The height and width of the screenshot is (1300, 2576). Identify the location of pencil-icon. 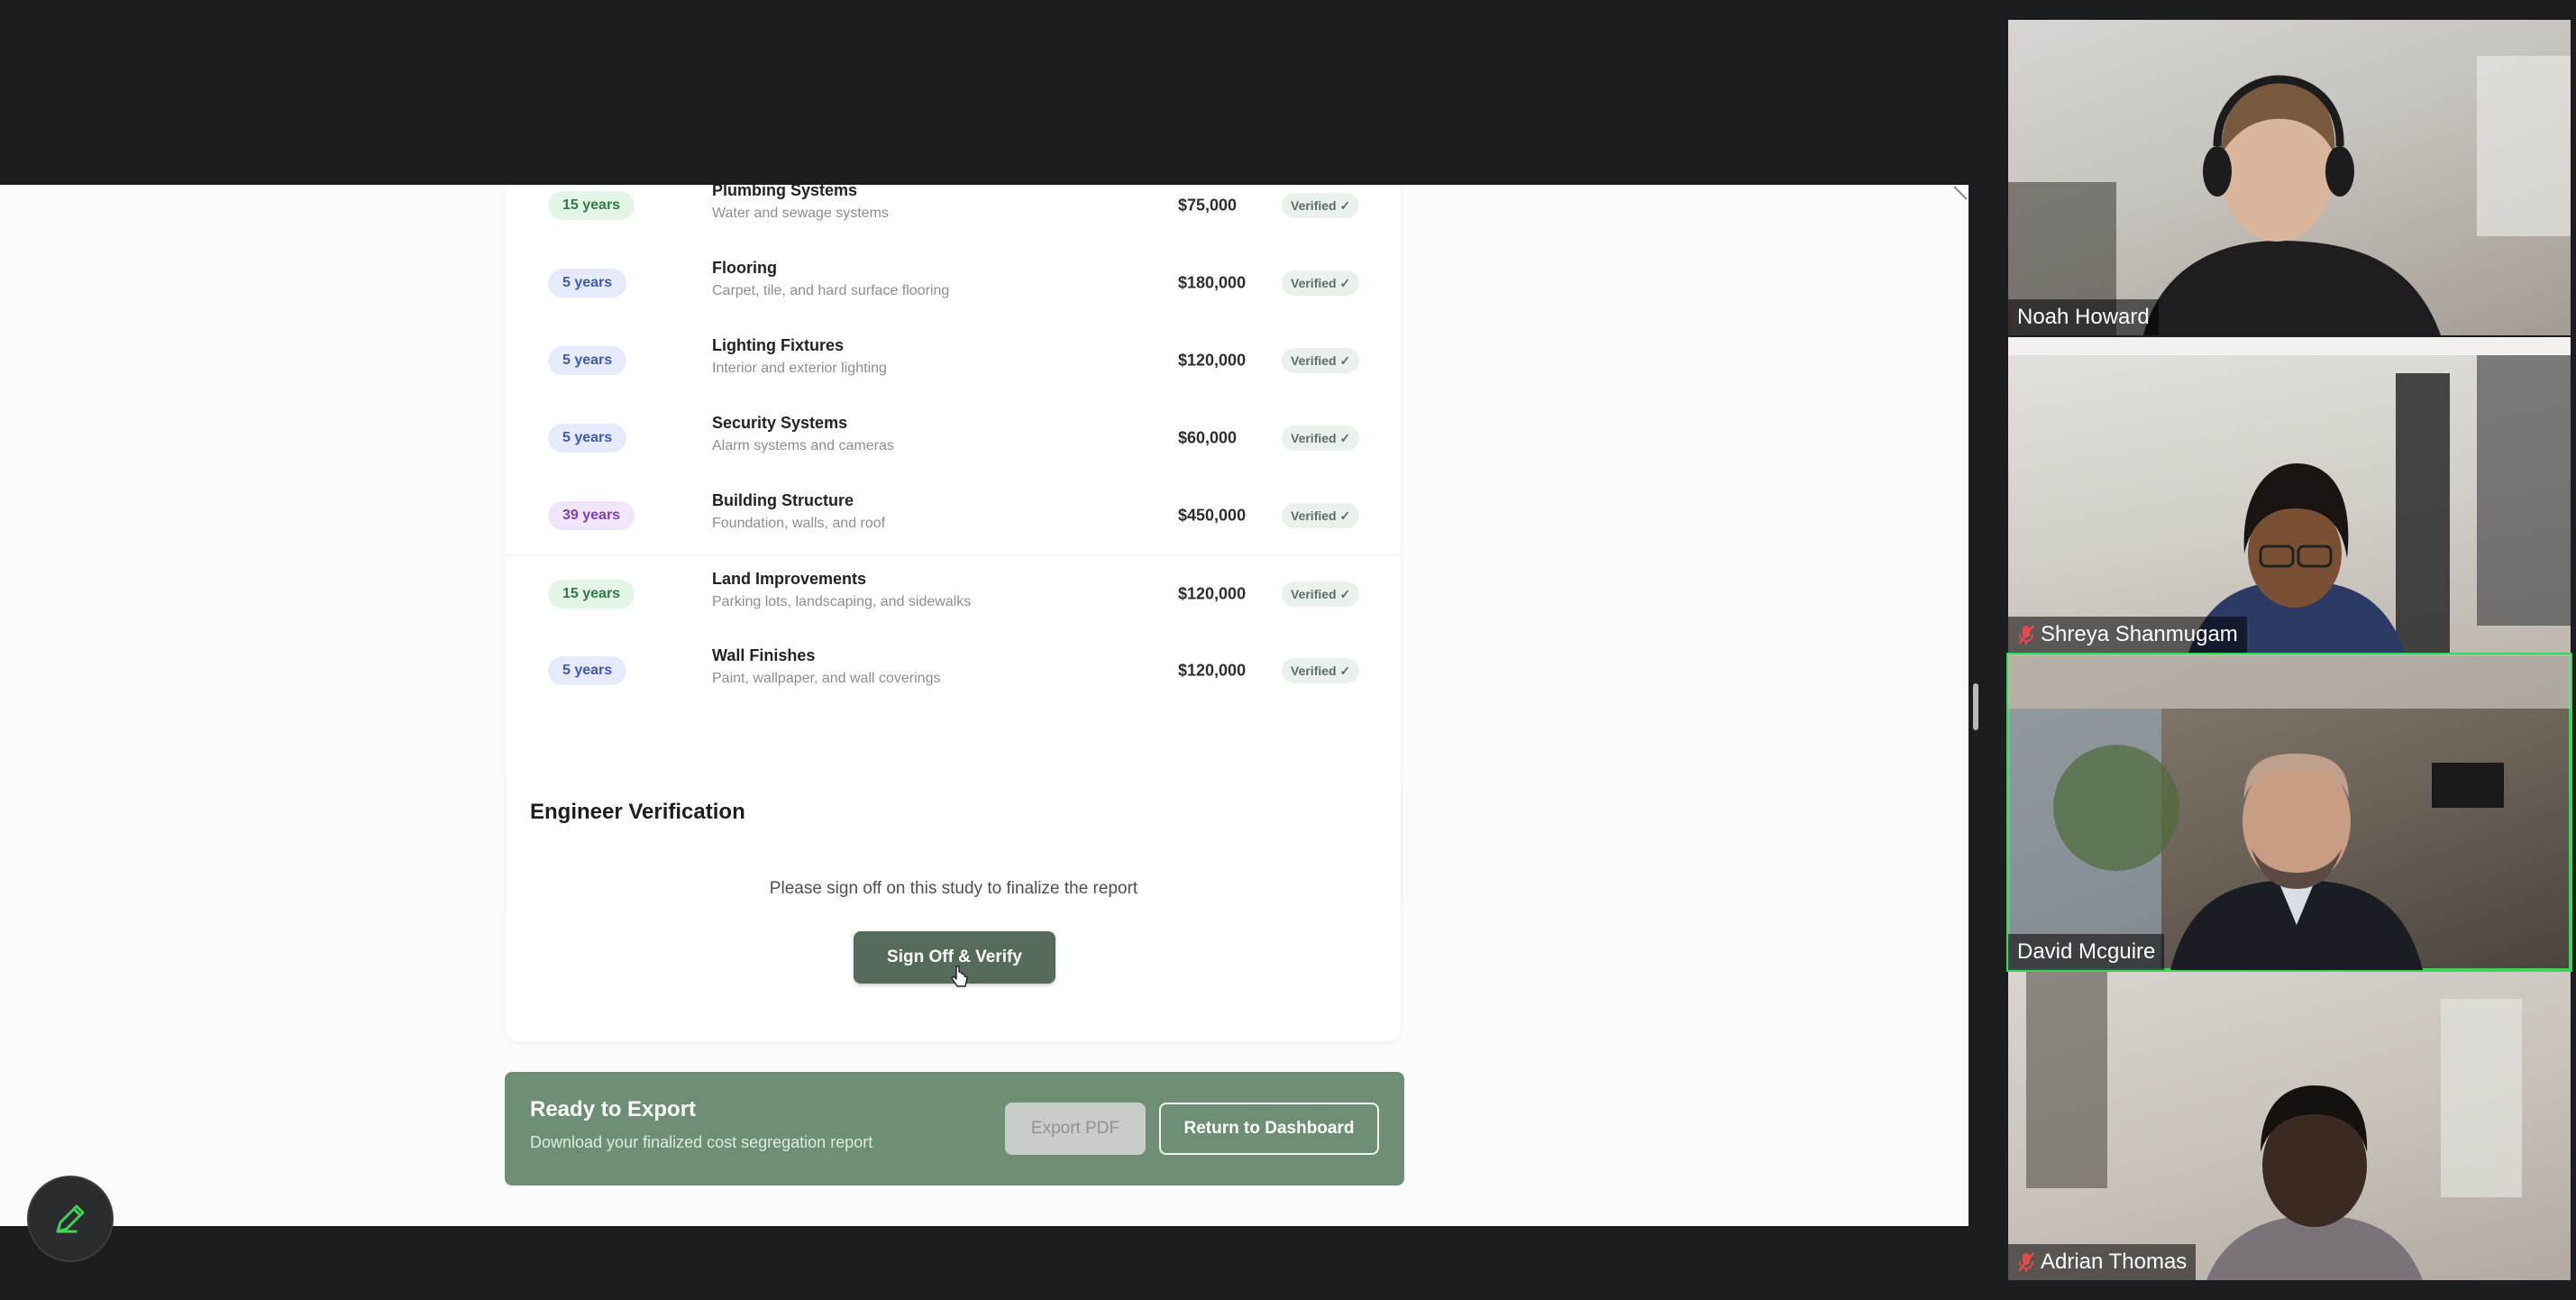
(70, 1218).